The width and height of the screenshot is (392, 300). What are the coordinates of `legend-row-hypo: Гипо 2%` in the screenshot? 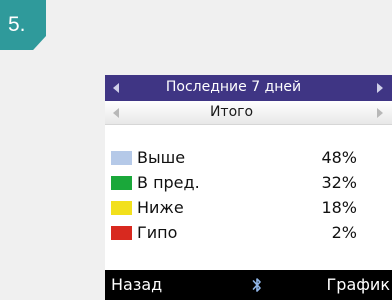 It's located at (248, 233).